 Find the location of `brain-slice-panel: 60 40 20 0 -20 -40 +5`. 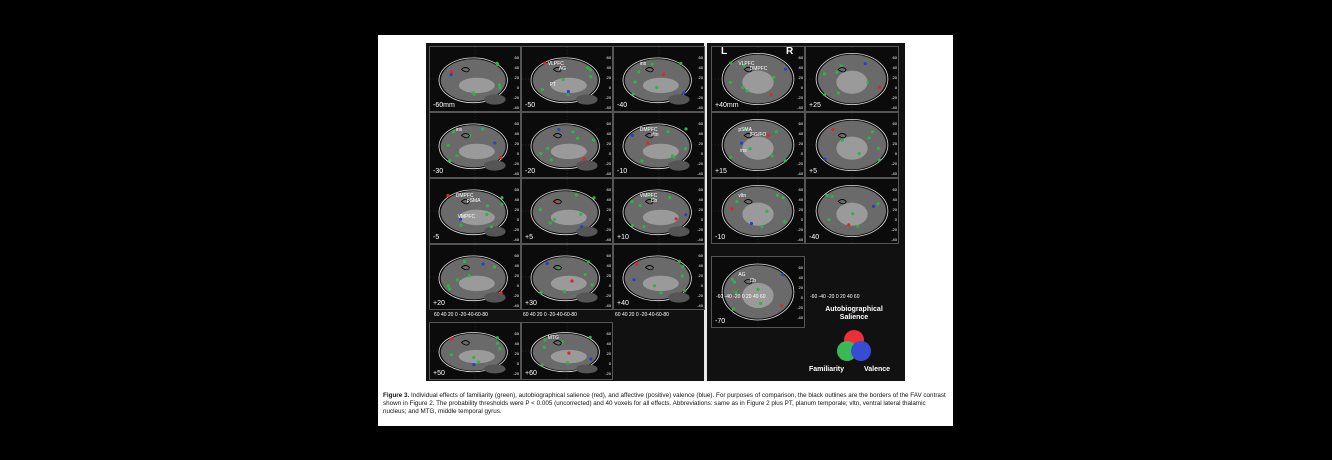

brain-slice-panel: 60 40 20 0 -20 -40 +5 is located at coordinates (567, 211).